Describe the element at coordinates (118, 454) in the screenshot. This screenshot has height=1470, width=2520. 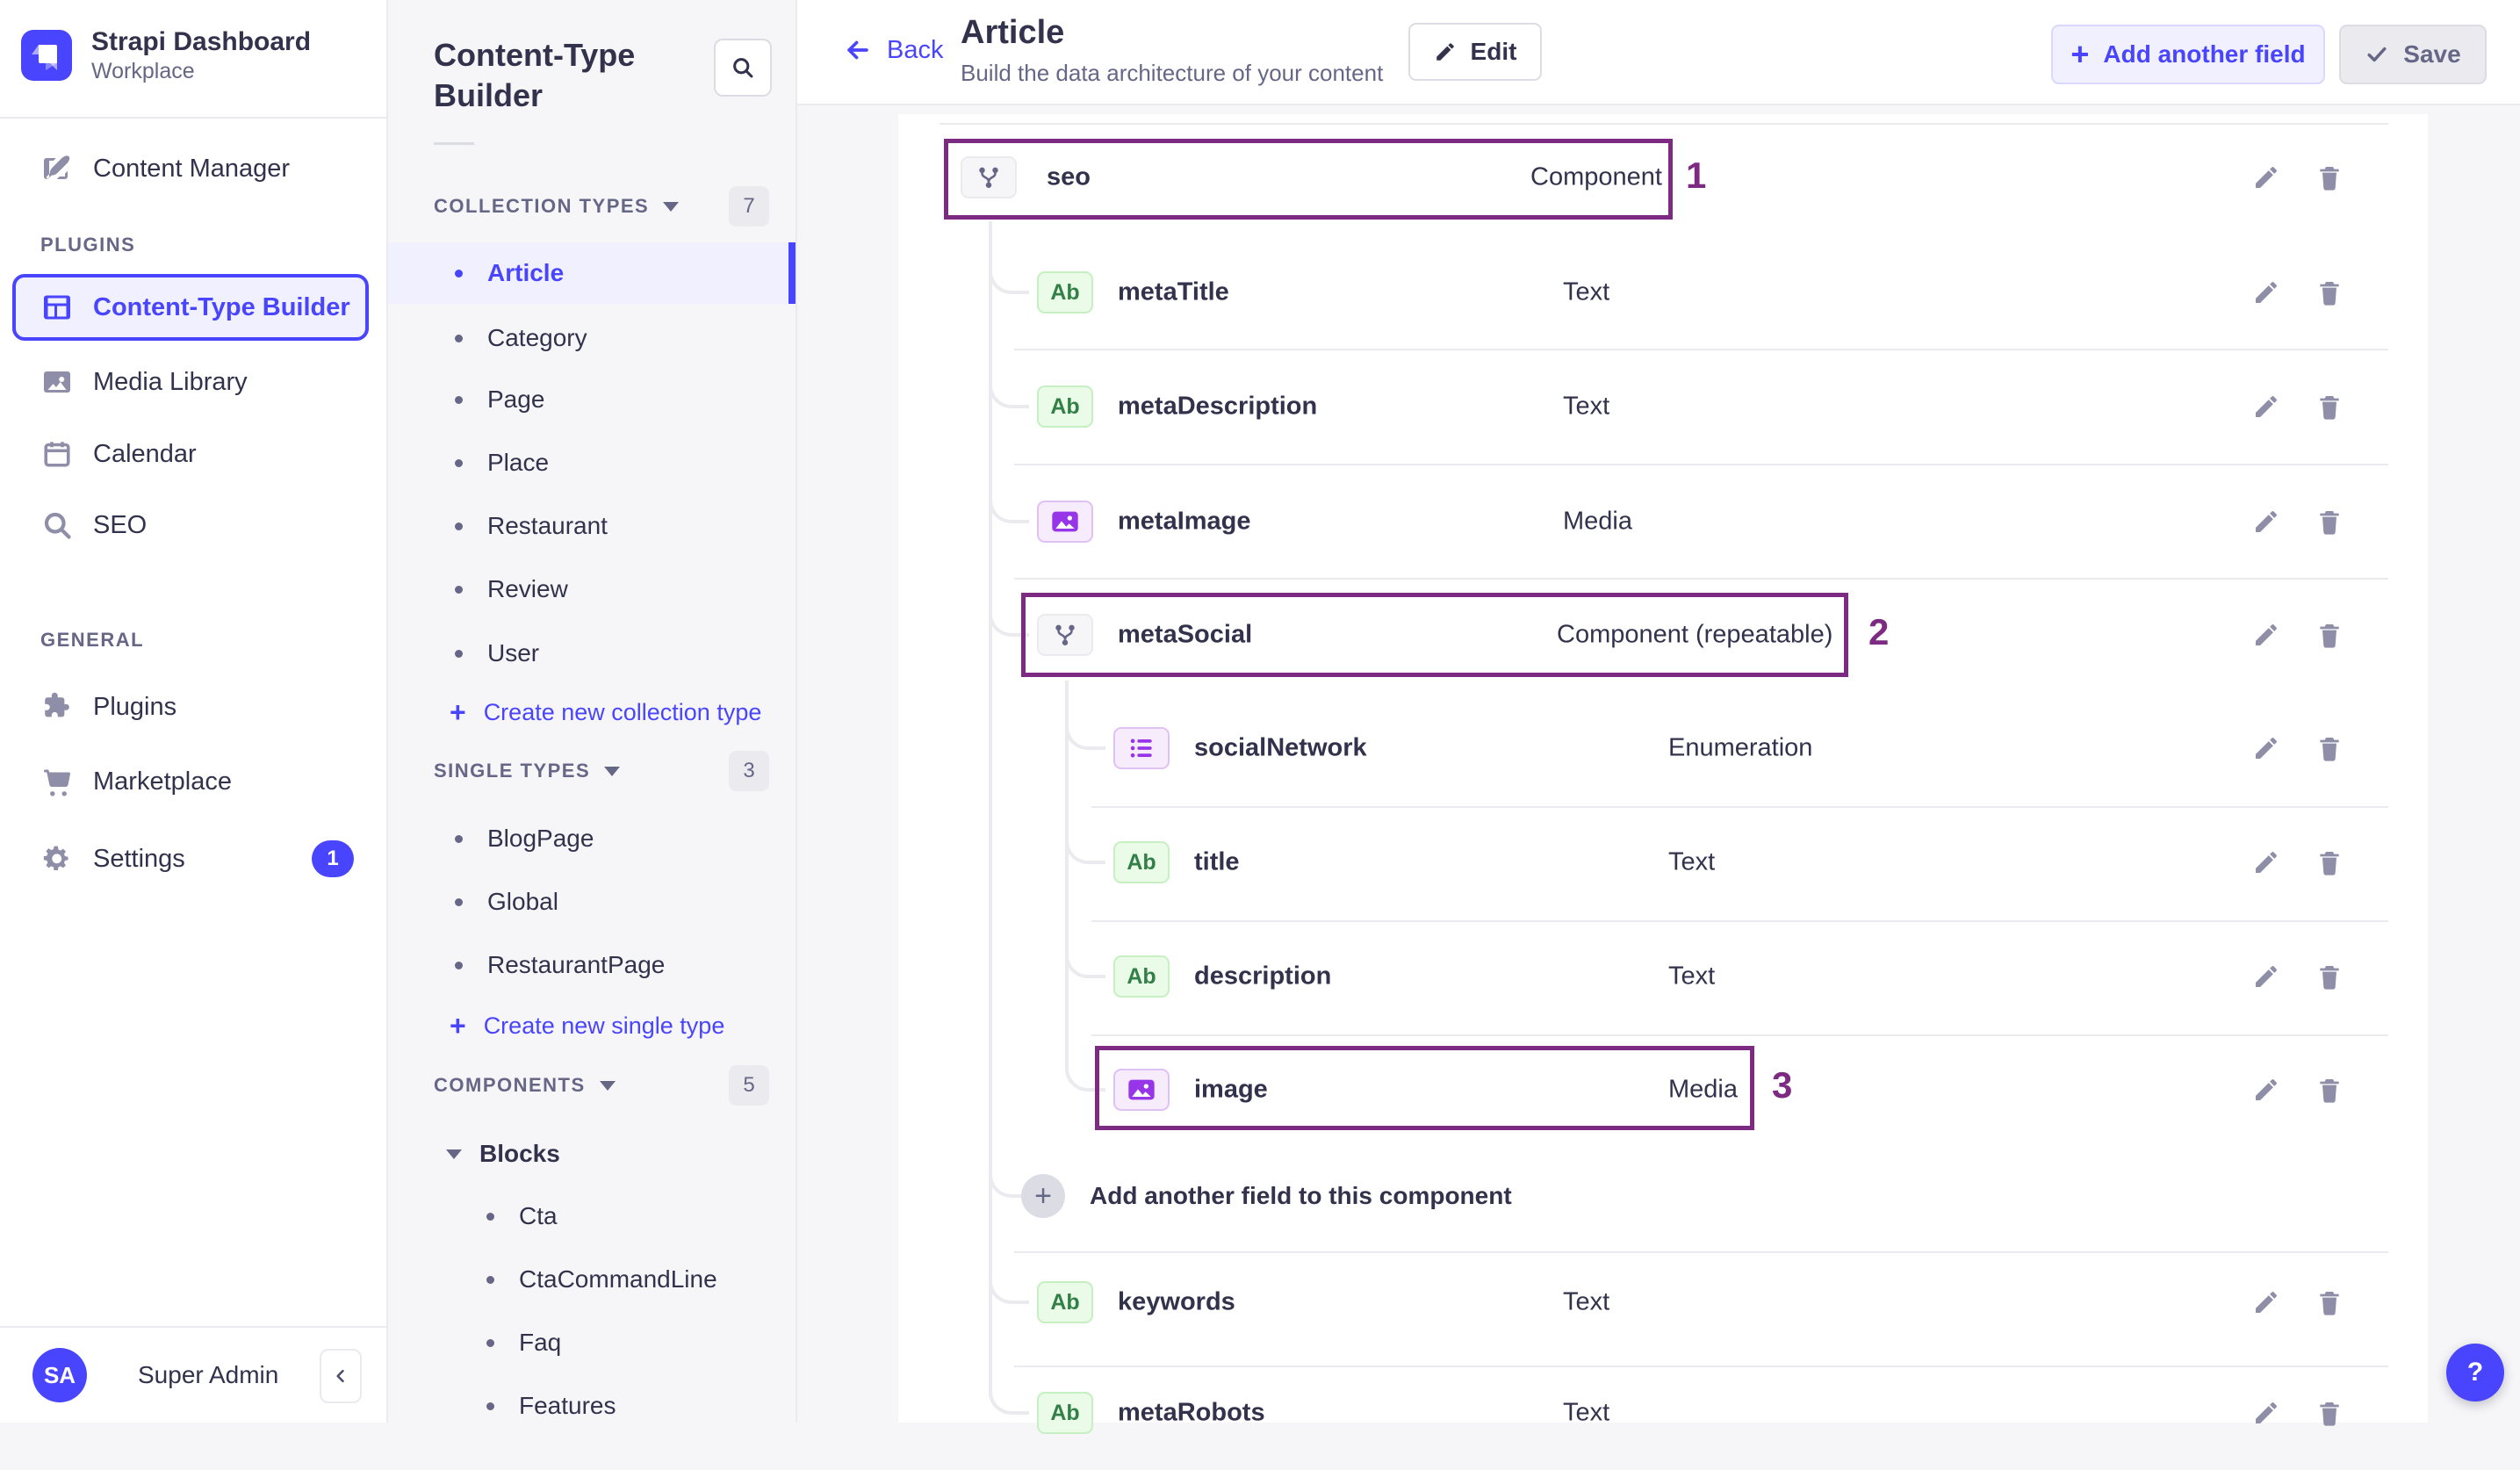
I see `sidebar-item-calendar: Calendar` at that location.